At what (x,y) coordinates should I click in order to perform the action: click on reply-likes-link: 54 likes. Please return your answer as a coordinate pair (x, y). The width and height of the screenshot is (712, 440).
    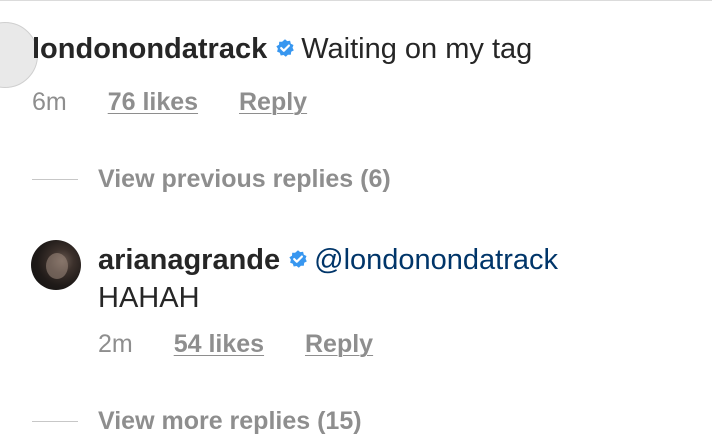
    Looking at the image, I should click on (219, 344).